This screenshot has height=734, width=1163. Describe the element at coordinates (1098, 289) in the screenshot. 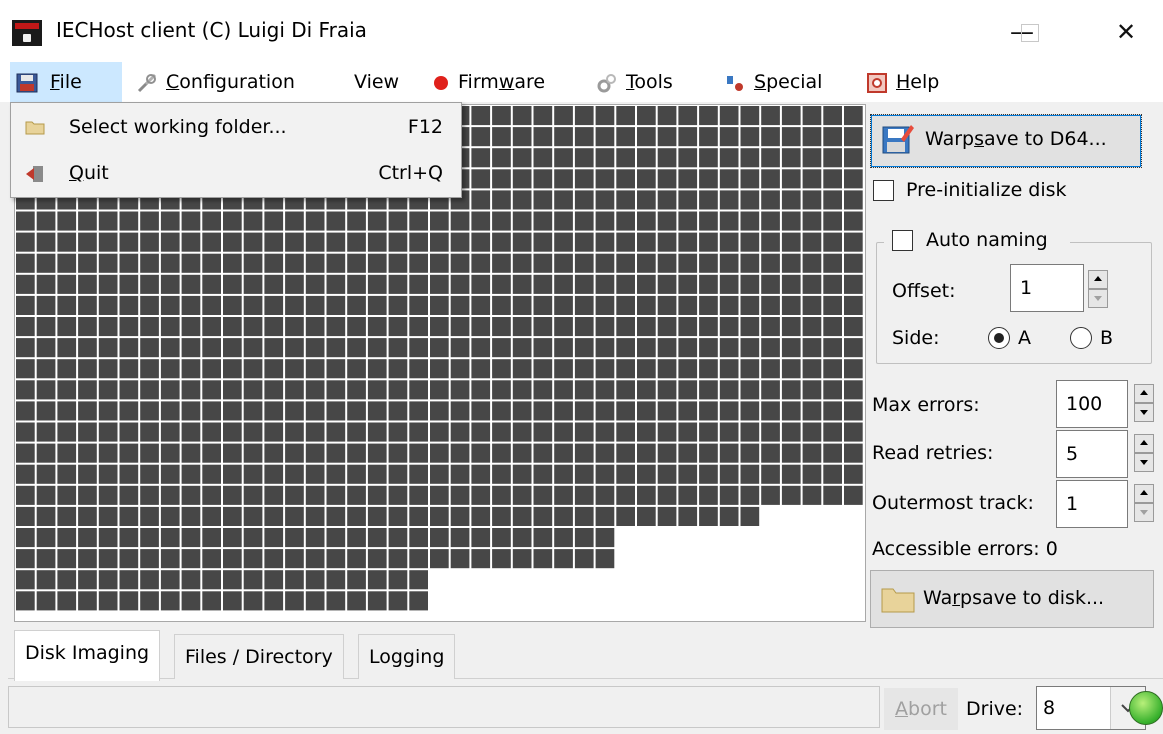

I see `offset-spinner` at that location.